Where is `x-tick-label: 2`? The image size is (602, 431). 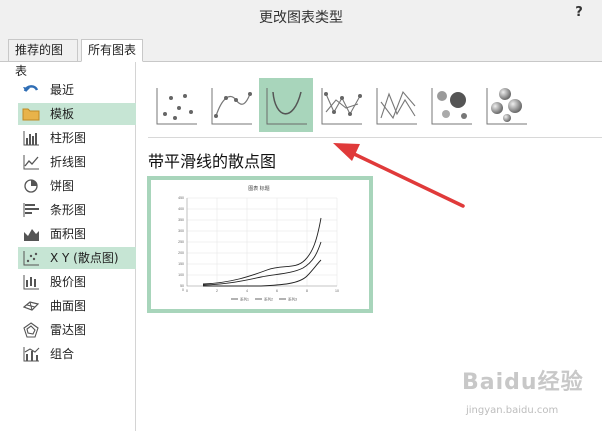
x-tick-label: 2 is located at coordinates (217, 291).